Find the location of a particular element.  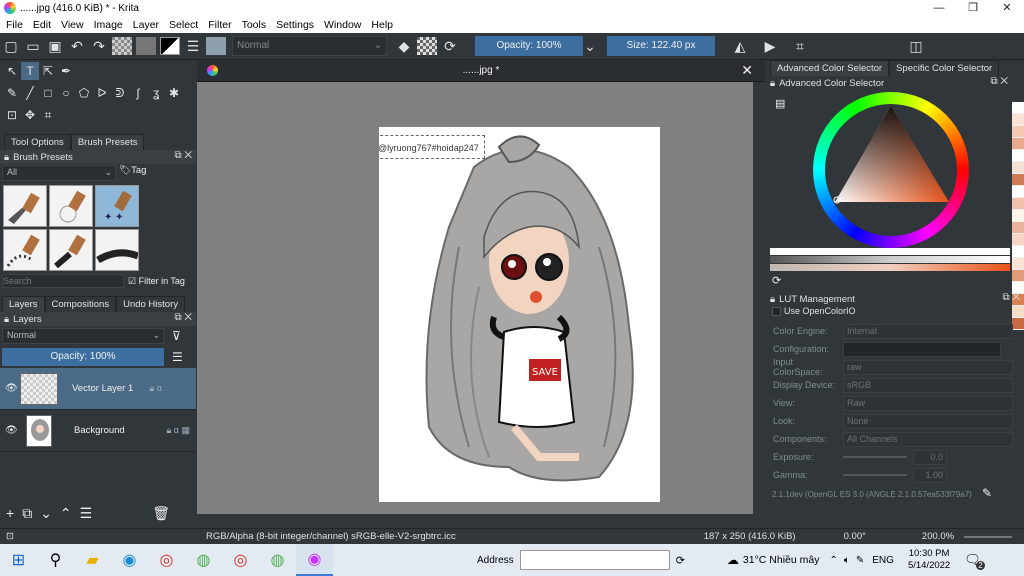

tab-tool-options: Tool Options is located at coordinates (37, 142).